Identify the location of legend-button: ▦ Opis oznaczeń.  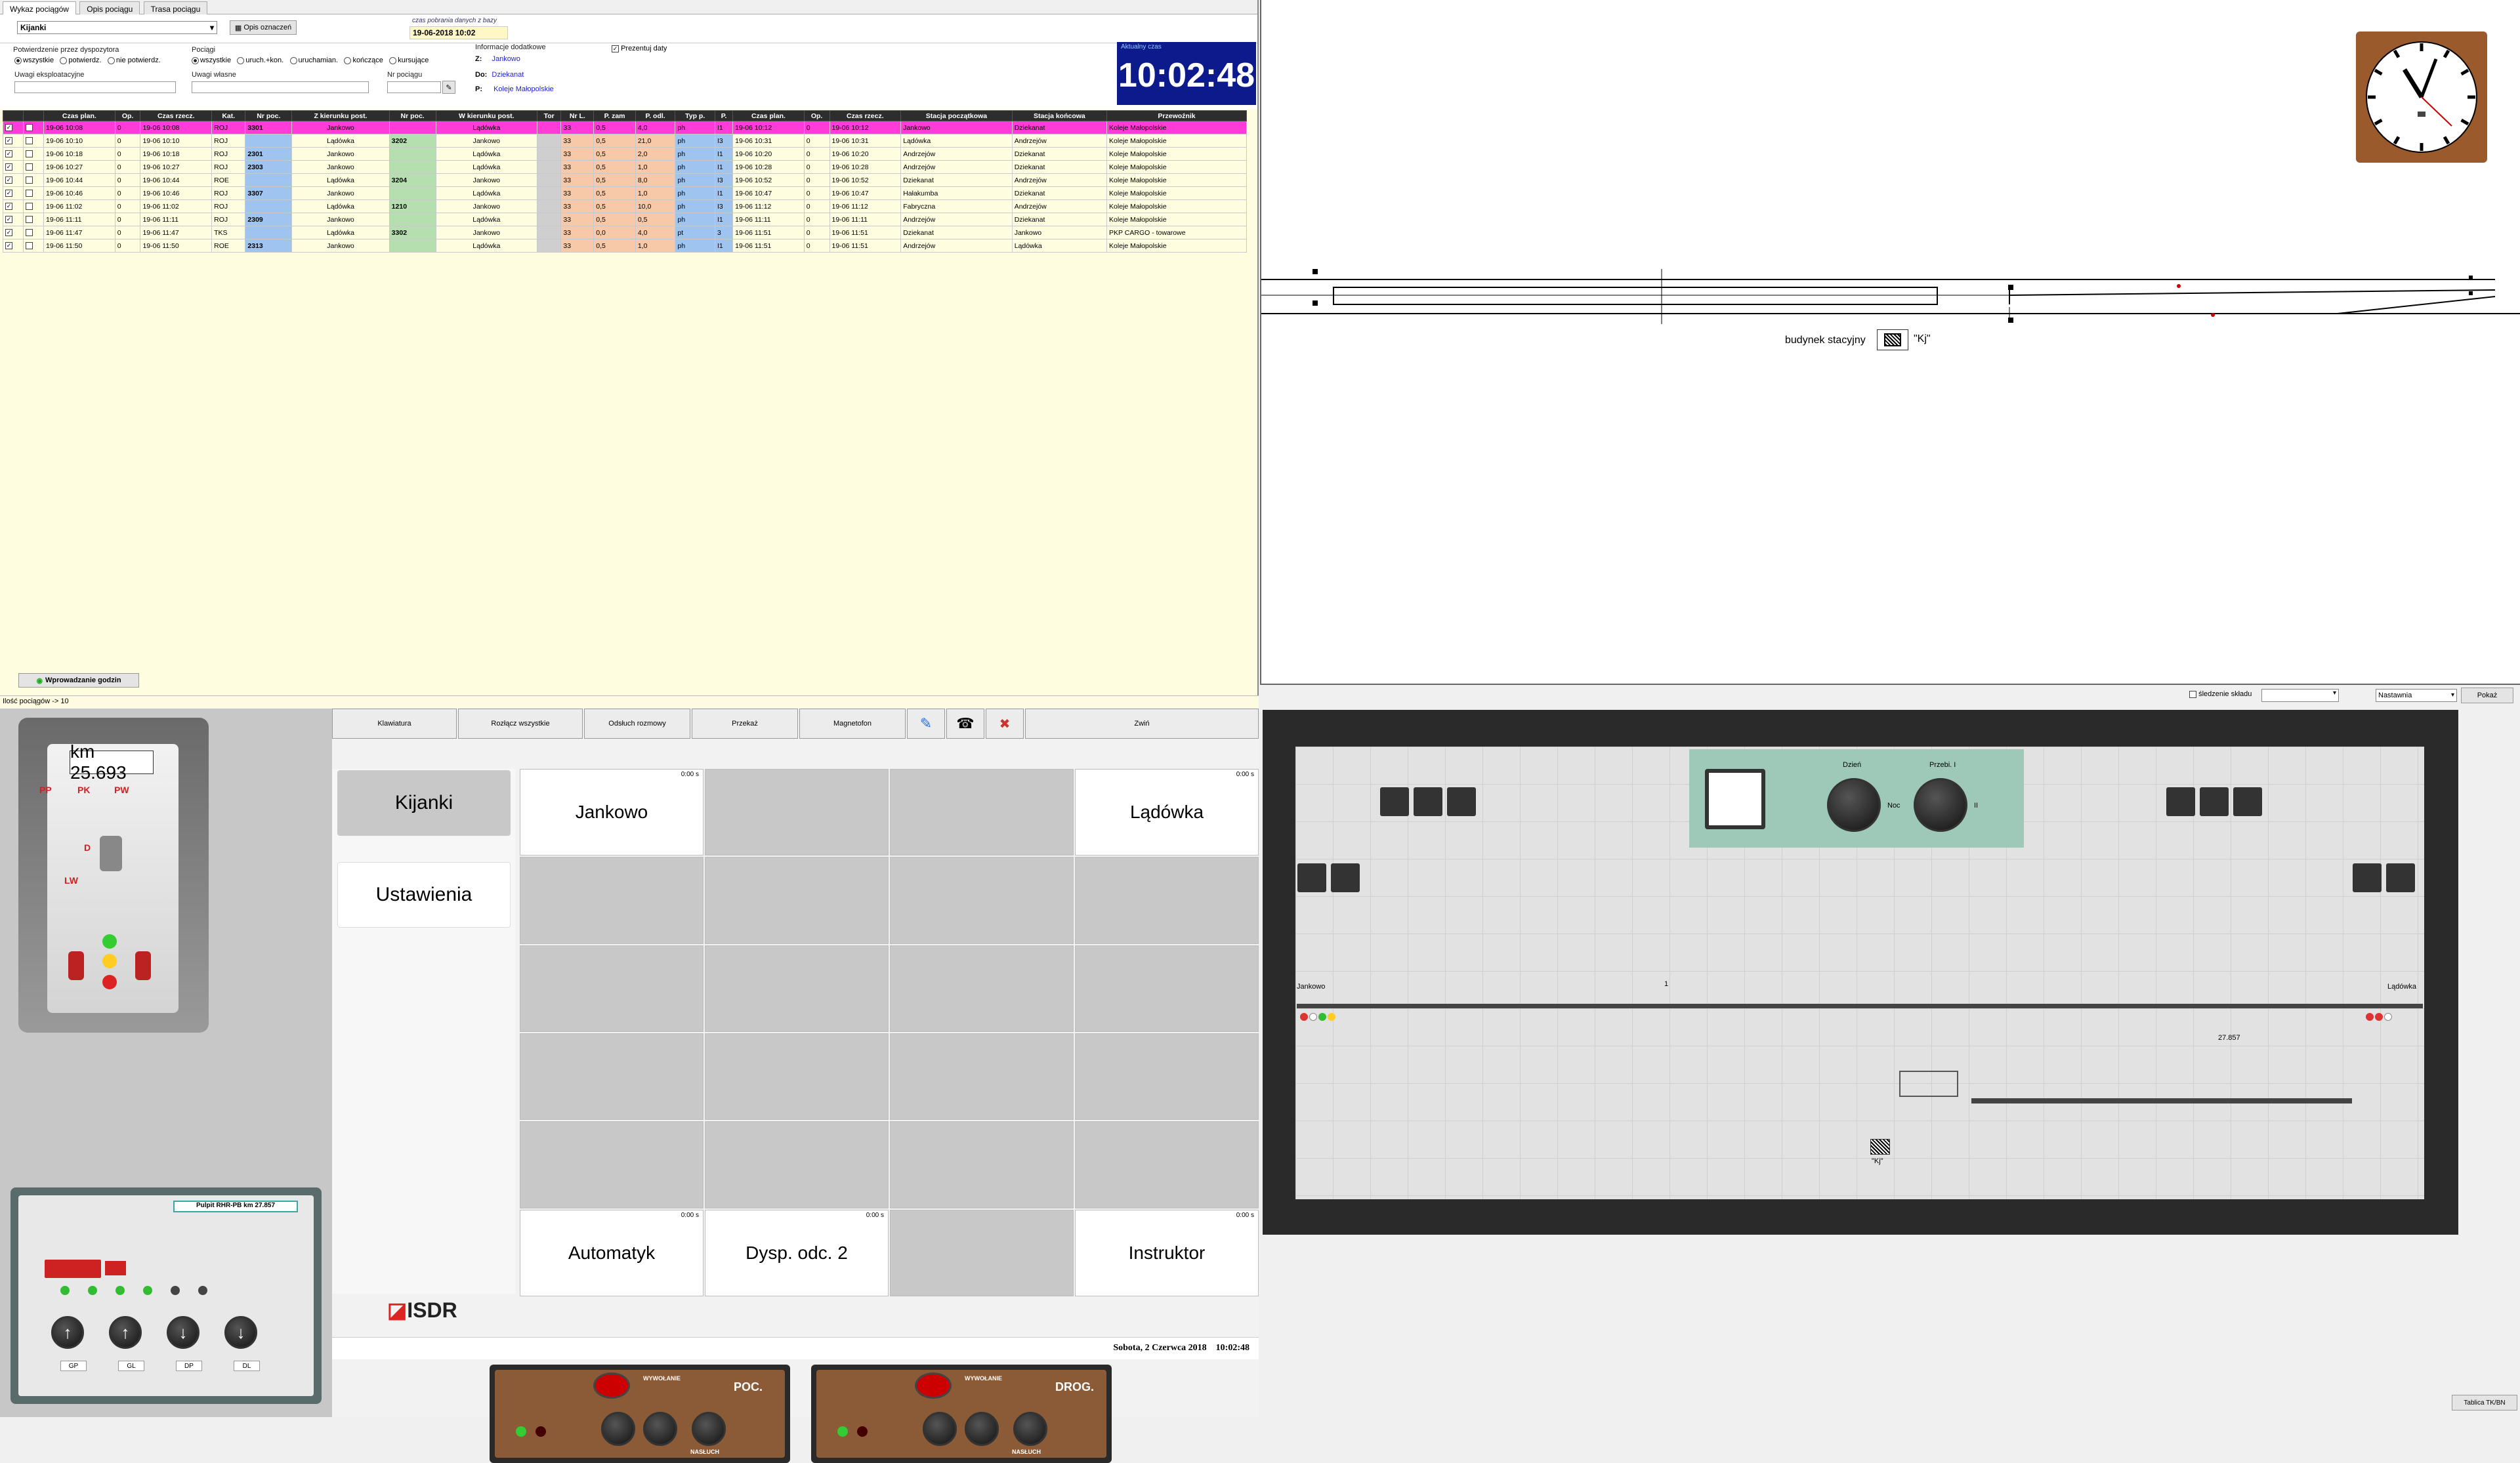
(263, 28).